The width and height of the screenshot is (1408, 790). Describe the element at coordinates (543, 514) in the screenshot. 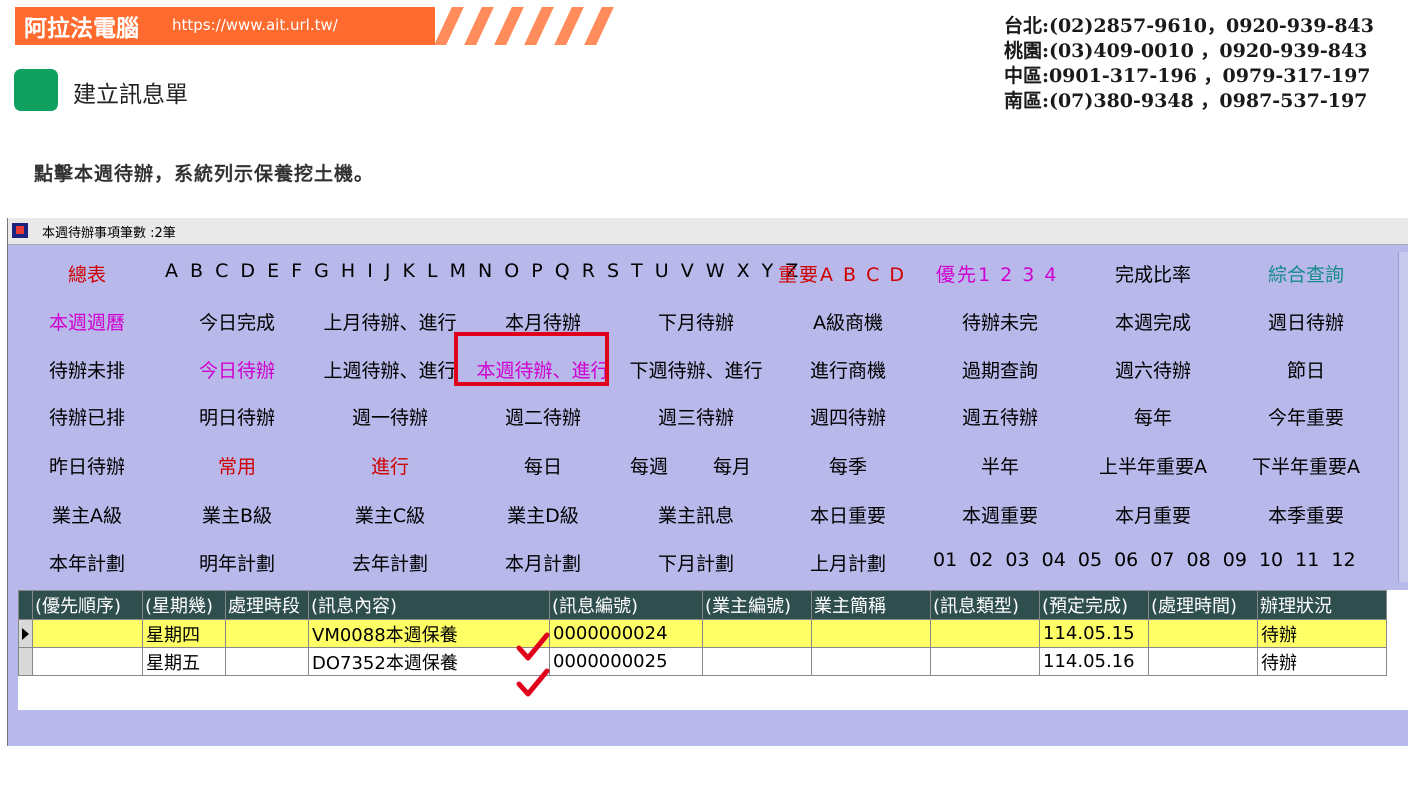

I see `menu-owner-d: 業主D級` at that location.